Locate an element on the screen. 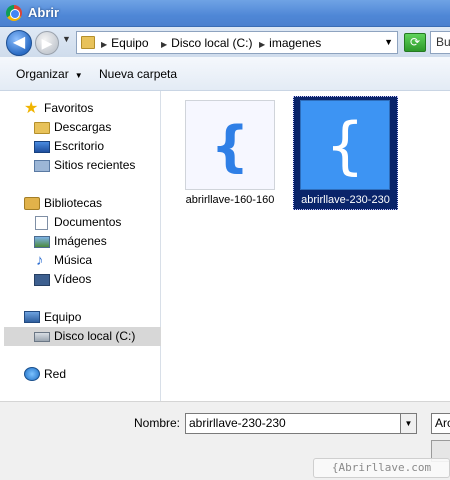 This screenshot has width=450, height=480. sidebar-item-desktop: Escritorio is located at coordinates (82, 146).